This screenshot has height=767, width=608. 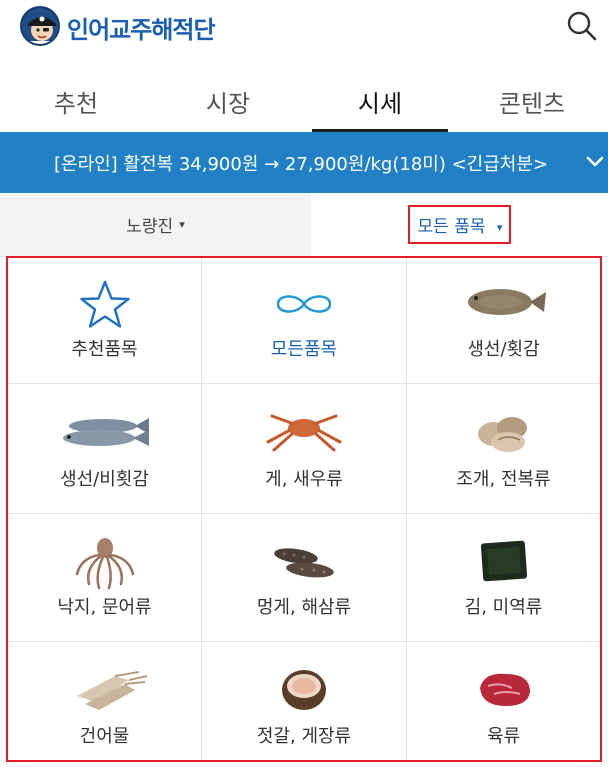 I want to click on category-label: 건어물, so click(x=104, y=736).